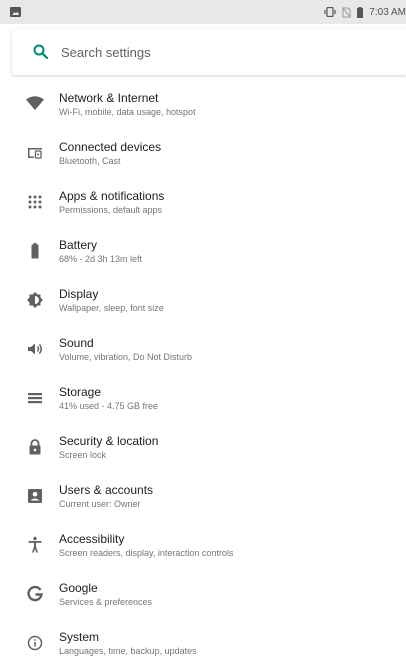  What do you see at coordinates (35, 643) in the screenshot?
I see `info-icon` at bounding box center [35, 643].